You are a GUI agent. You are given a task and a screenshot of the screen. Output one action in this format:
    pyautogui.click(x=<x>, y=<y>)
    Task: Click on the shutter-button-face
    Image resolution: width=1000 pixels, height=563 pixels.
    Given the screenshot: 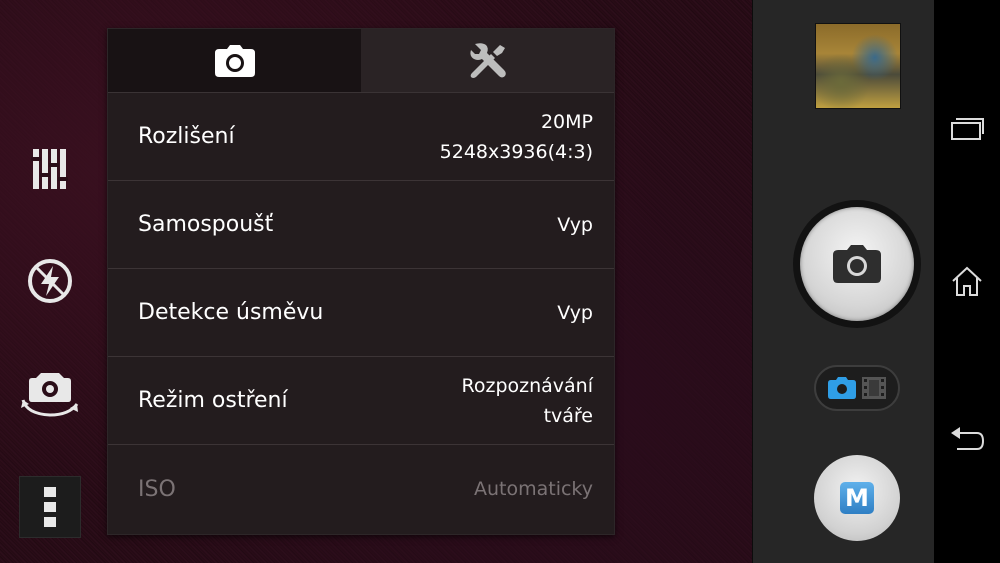 What is the action you would take?
    pyautogui.click(x=857, y=264)
    